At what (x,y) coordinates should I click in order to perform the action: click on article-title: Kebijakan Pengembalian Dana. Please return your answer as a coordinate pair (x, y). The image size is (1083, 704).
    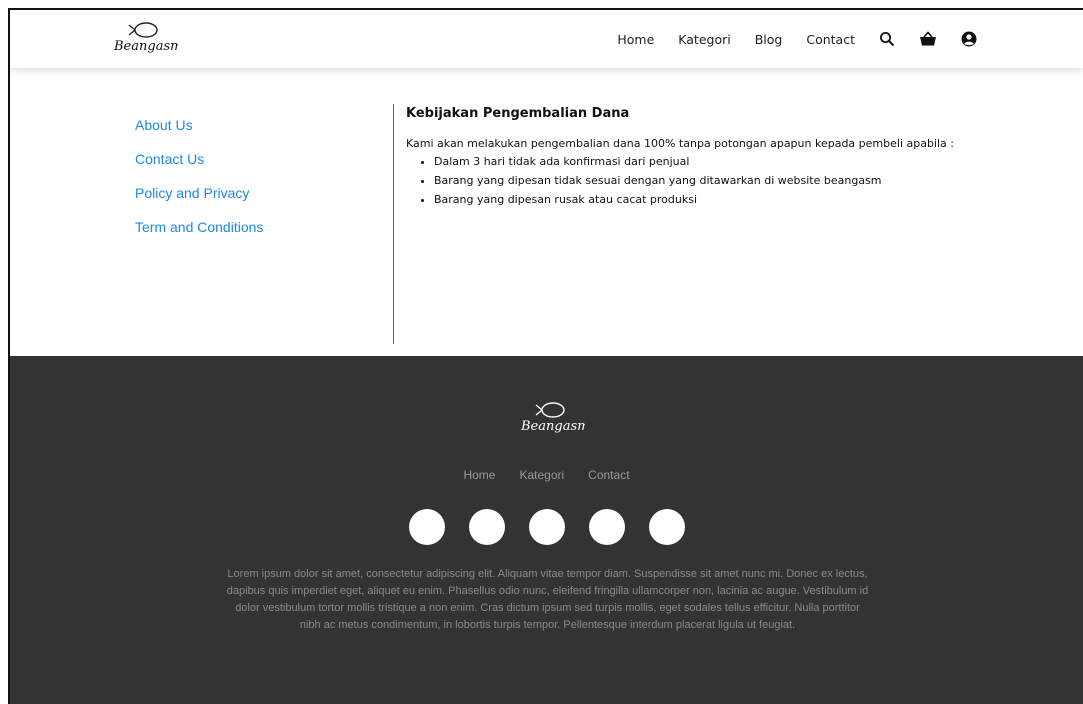
    Looking at the image, I should click on (518, 113).